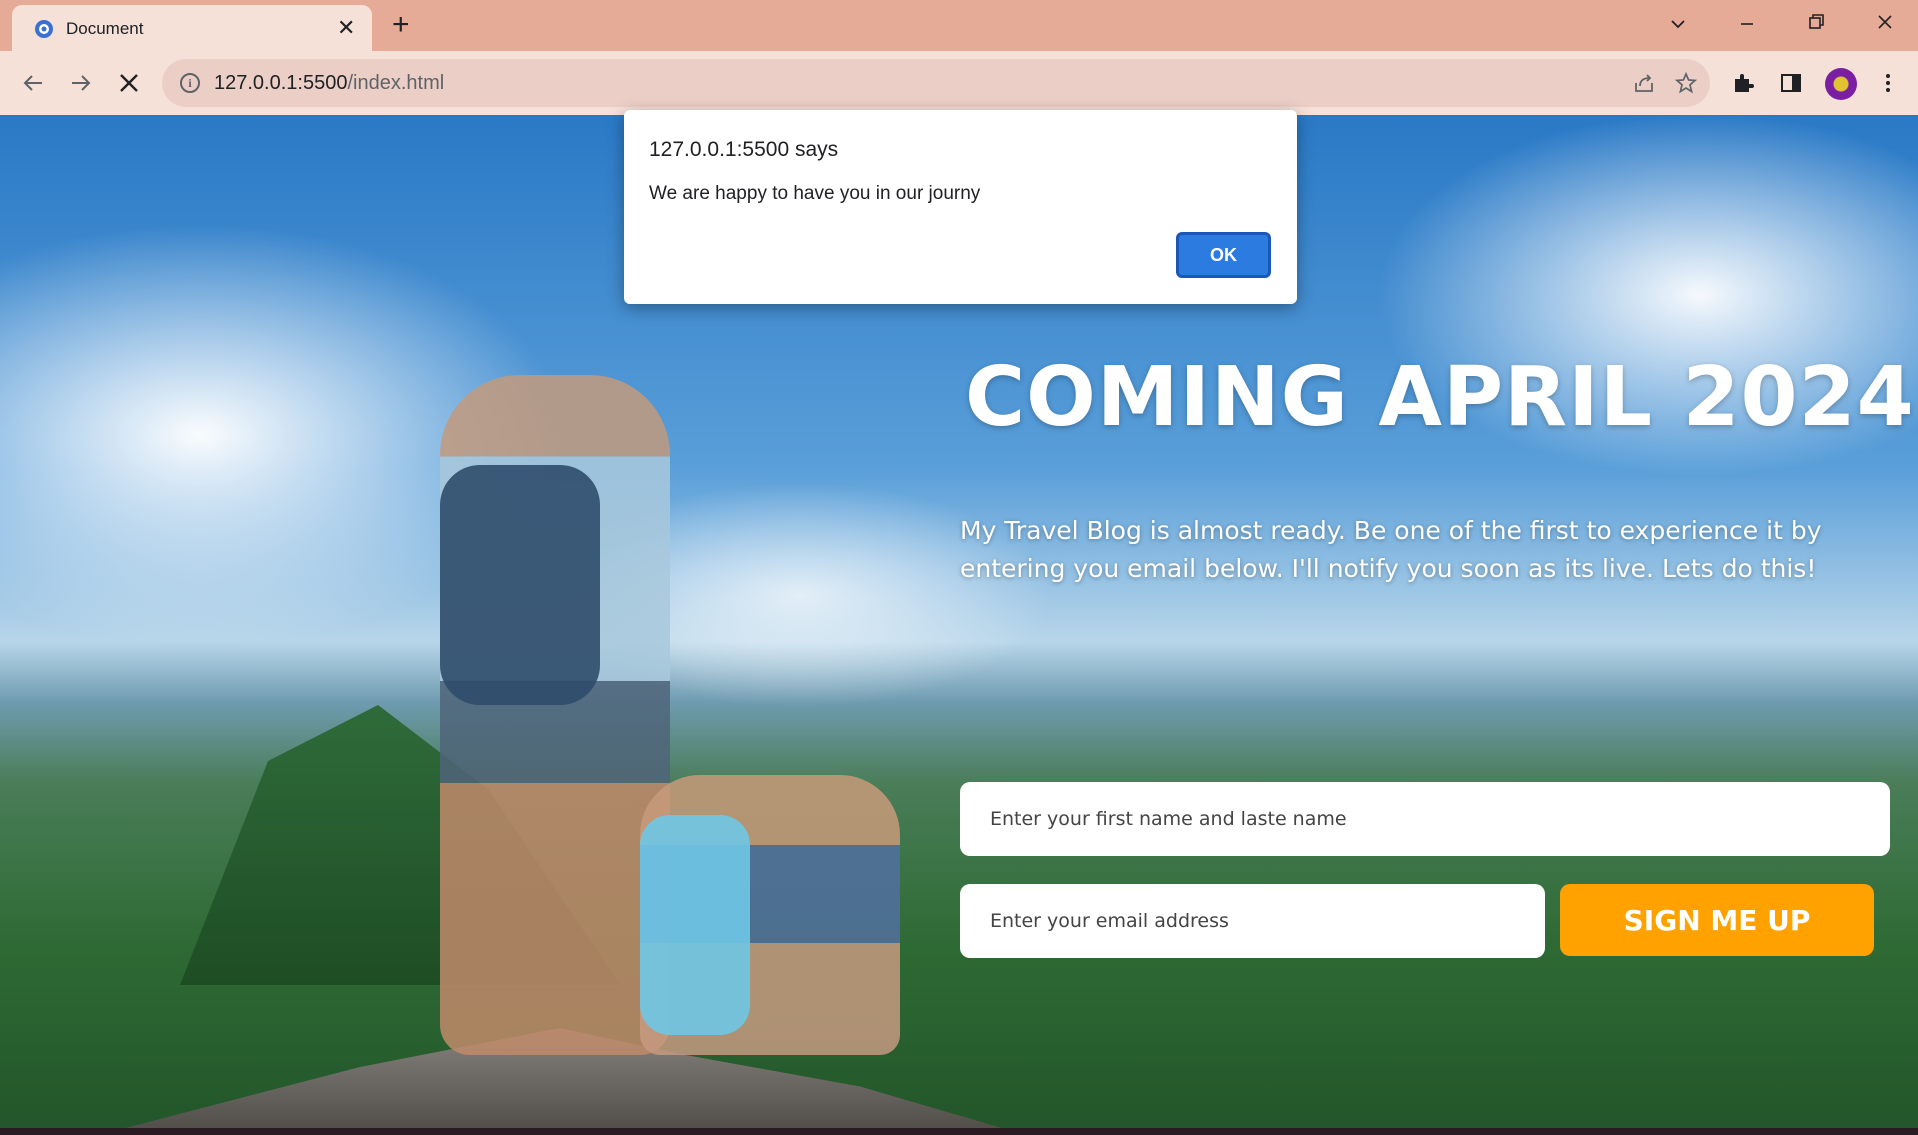  What do you see at coordinates (959, 25) in the screenshot?
I see `tab-strip: Document ✕ +` at bounding box center [959, 25].